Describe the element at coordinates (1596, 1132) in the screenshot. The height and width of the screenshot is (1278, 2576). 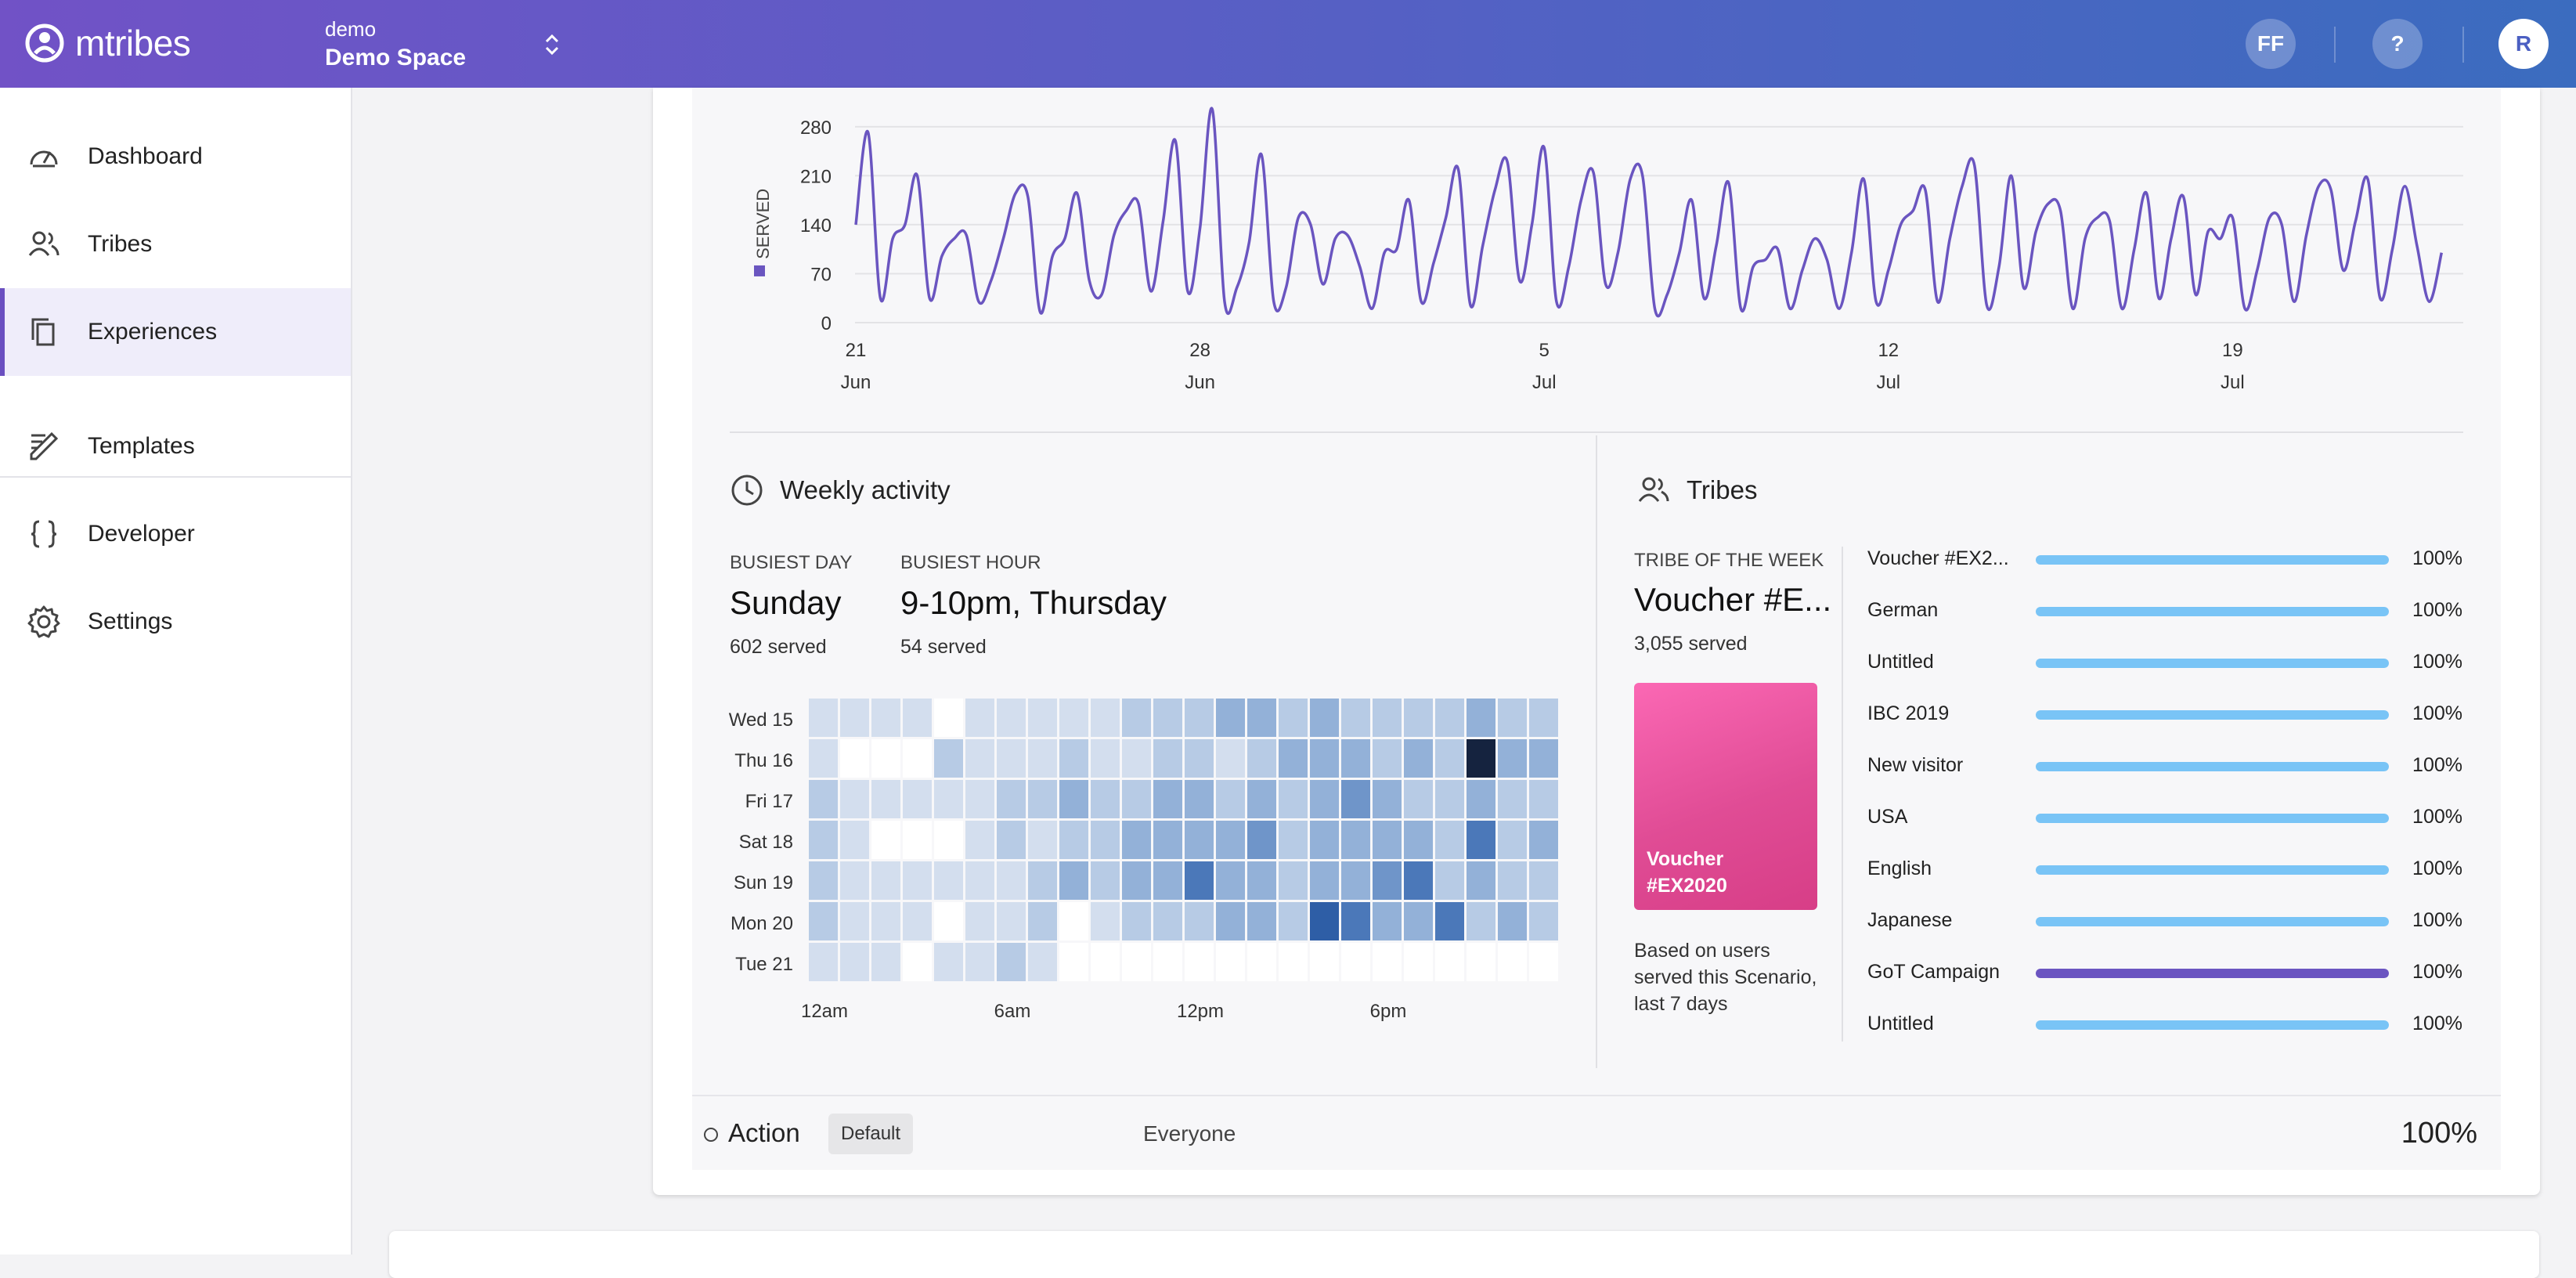
I see `action-row: Action Default Everyone 100%` at that location.